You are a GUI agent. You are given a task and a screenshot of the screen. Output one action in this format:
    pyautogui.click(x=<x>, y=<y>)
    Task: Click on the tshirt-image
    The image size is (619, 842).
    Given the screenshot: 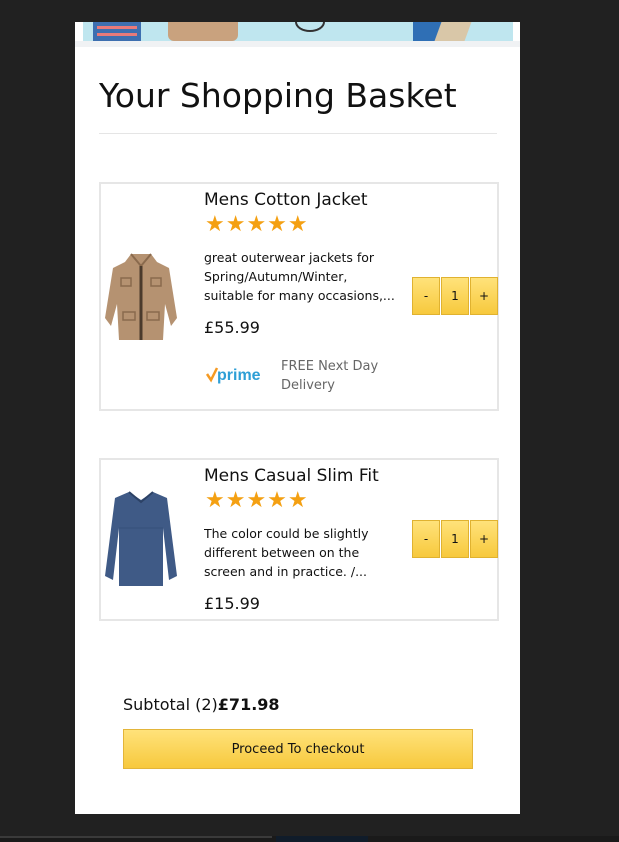 What is the action you would take?
    pyautogui.click(x=141, y=538)
    